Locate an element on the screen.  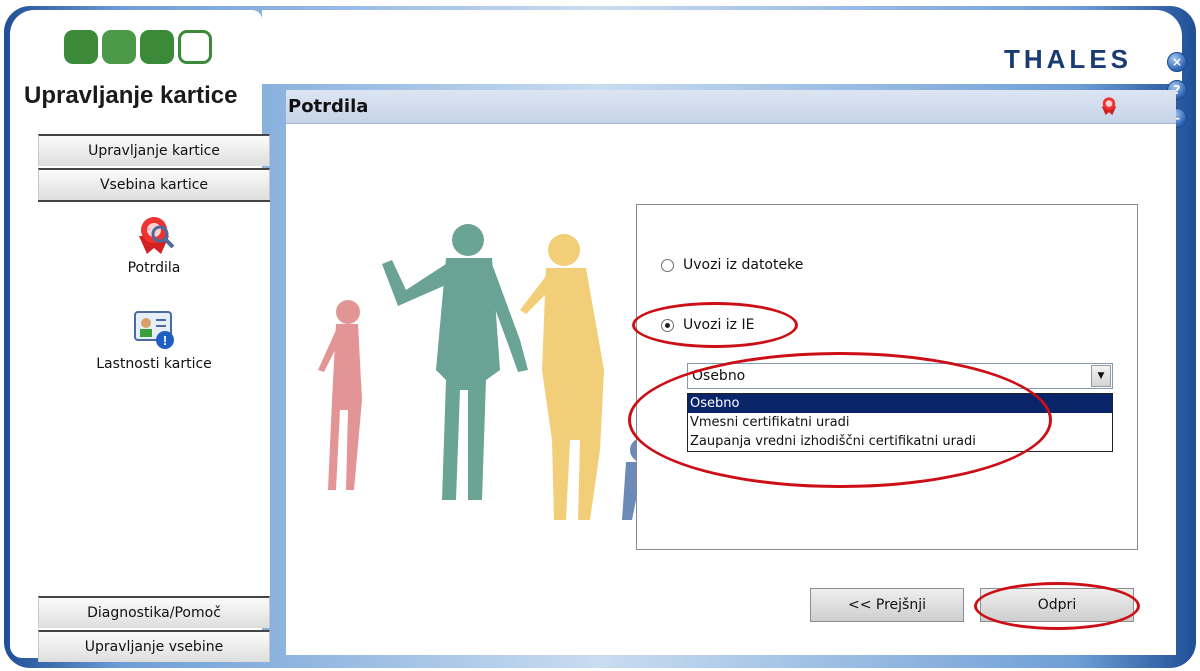
people-illustration is located at coordinates (486, 372).